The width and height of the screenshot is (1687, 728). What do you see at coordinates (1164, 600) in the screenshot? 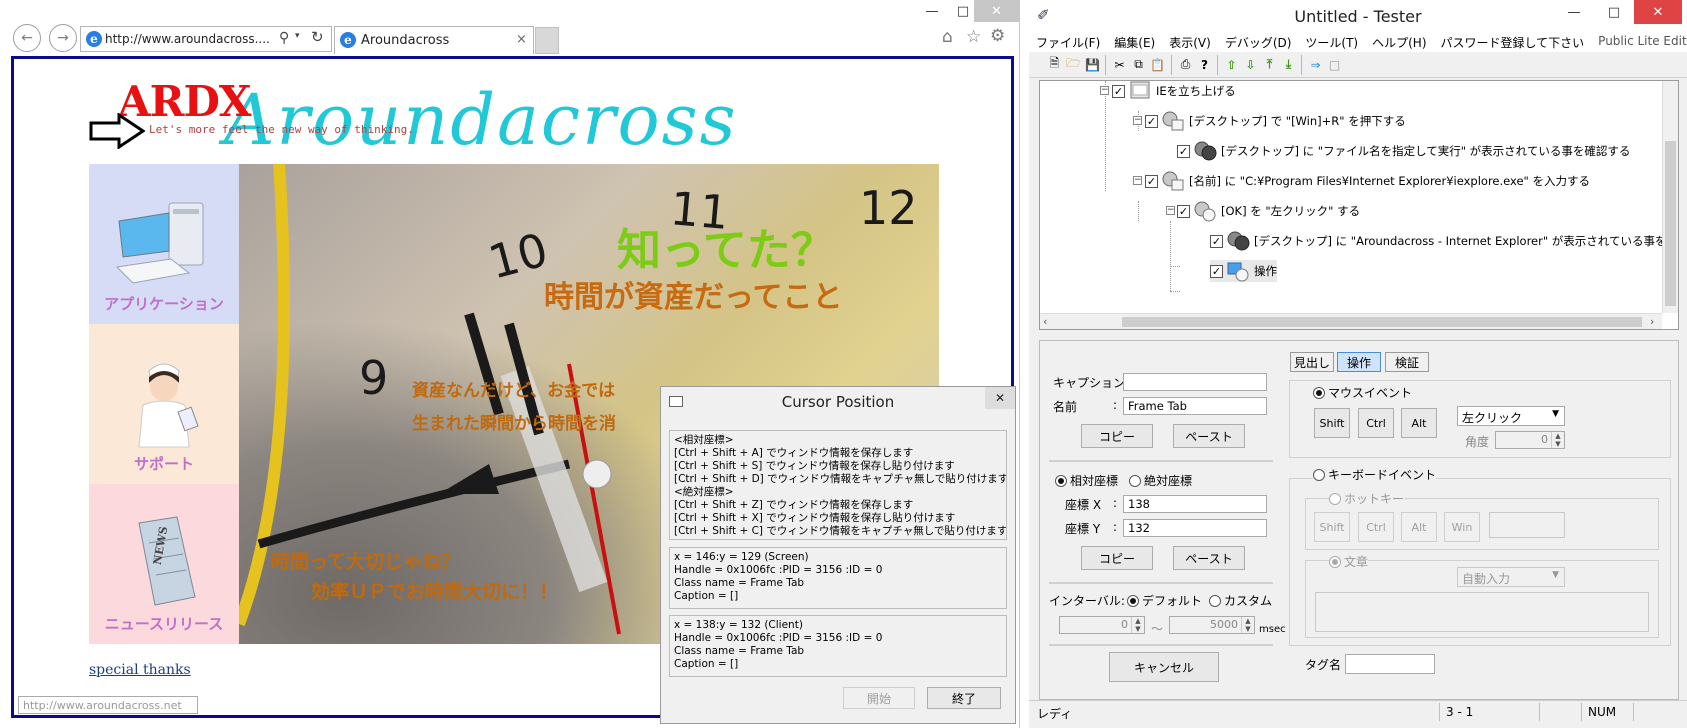
I see `interval-default-radio: デフォルト` at bounding box center [1164, 600].